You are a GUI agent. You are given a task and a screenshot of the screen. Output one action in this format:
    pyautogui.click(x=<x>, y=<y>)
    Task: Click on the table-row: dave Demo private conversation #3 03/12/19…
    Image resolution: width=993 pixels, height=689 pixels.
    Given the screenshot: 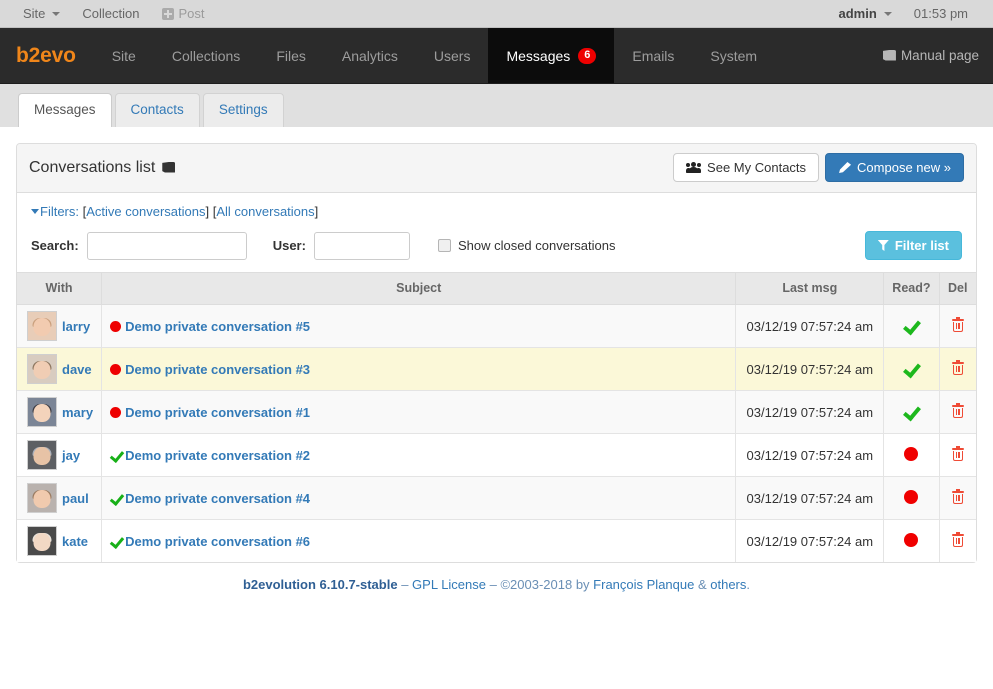 What is the action you would take?
    pyautogui.click(x=496, y=369)
    